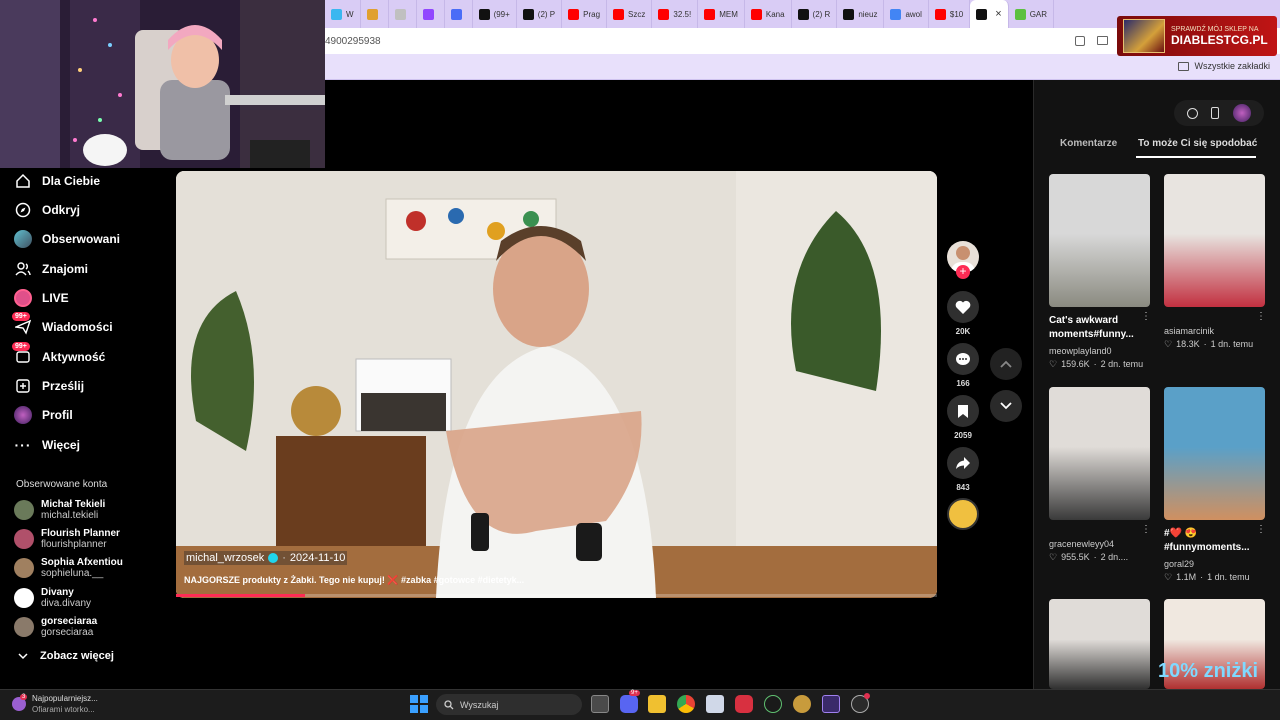 This screenshot has height=720, width=1280. I want to click on tab-comments: Komentarze, so click(1088, 143).